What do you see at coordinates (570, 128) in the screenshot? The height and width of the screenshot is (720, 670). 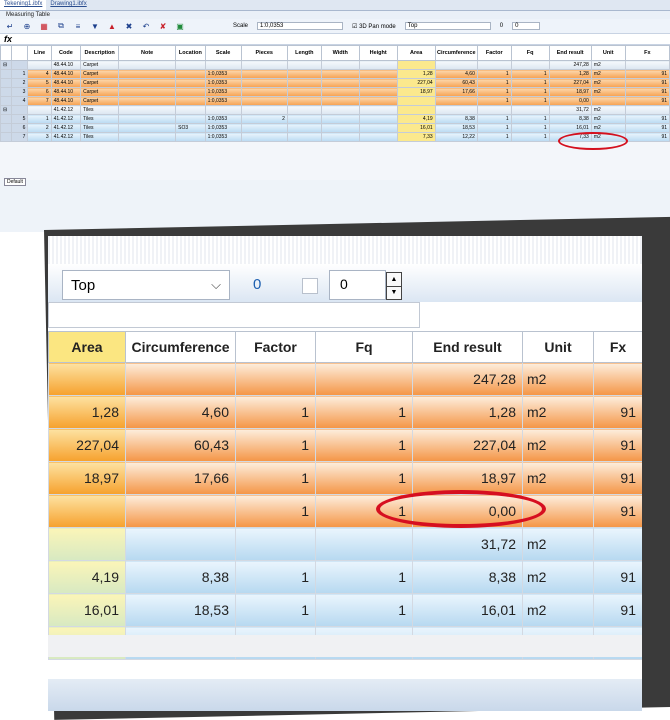 I see `cell-end: 16,01` at bounding box center [570, 128].